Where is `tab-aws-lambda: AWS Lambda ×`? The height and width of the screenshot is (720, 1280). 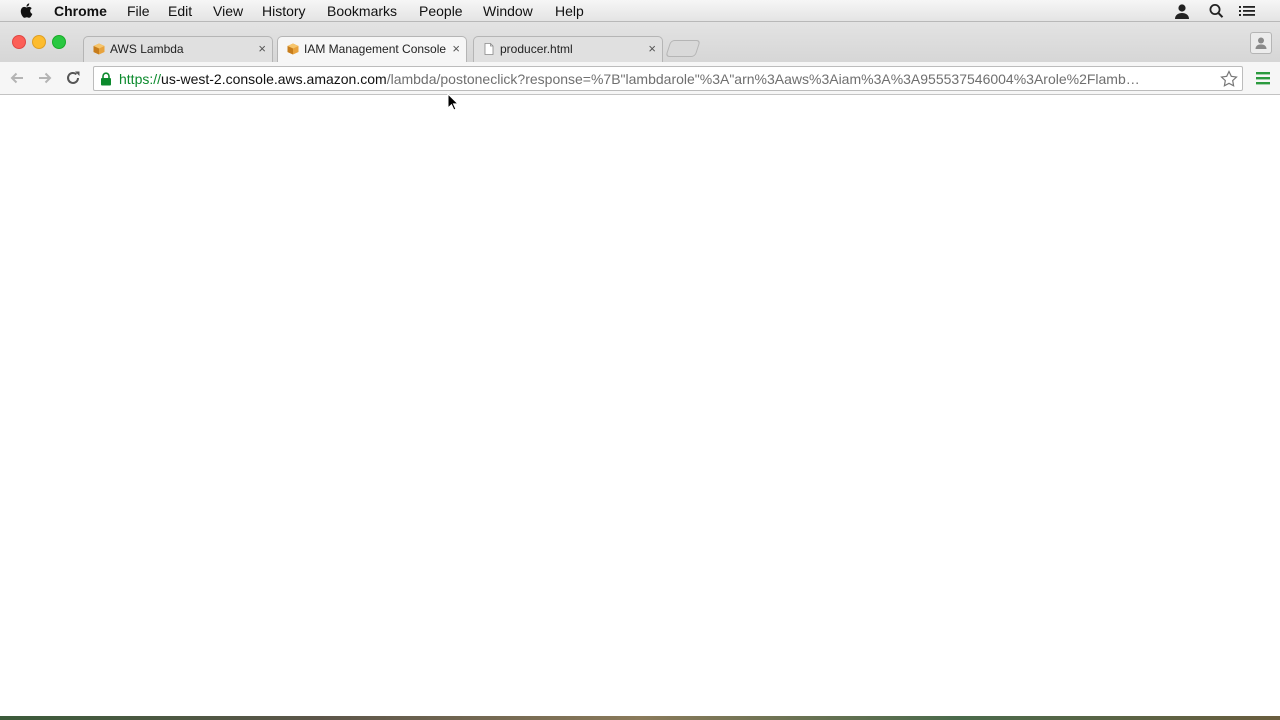 tab-aws-lambda: AWS Lambda × is located at coordinates (178, 49).